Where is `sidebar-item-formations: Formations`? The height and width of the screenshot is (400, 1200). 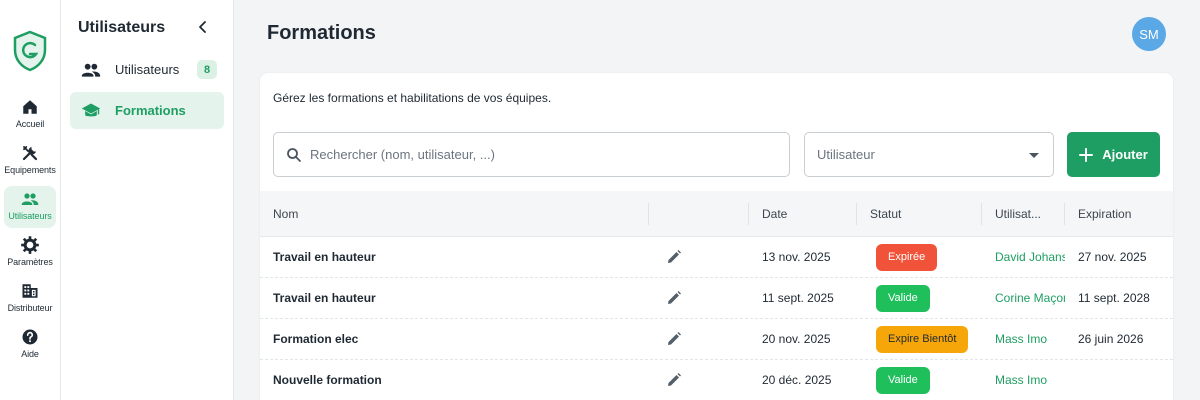
sidebar-item-formations: Formations is located at coordinates (147, 110).